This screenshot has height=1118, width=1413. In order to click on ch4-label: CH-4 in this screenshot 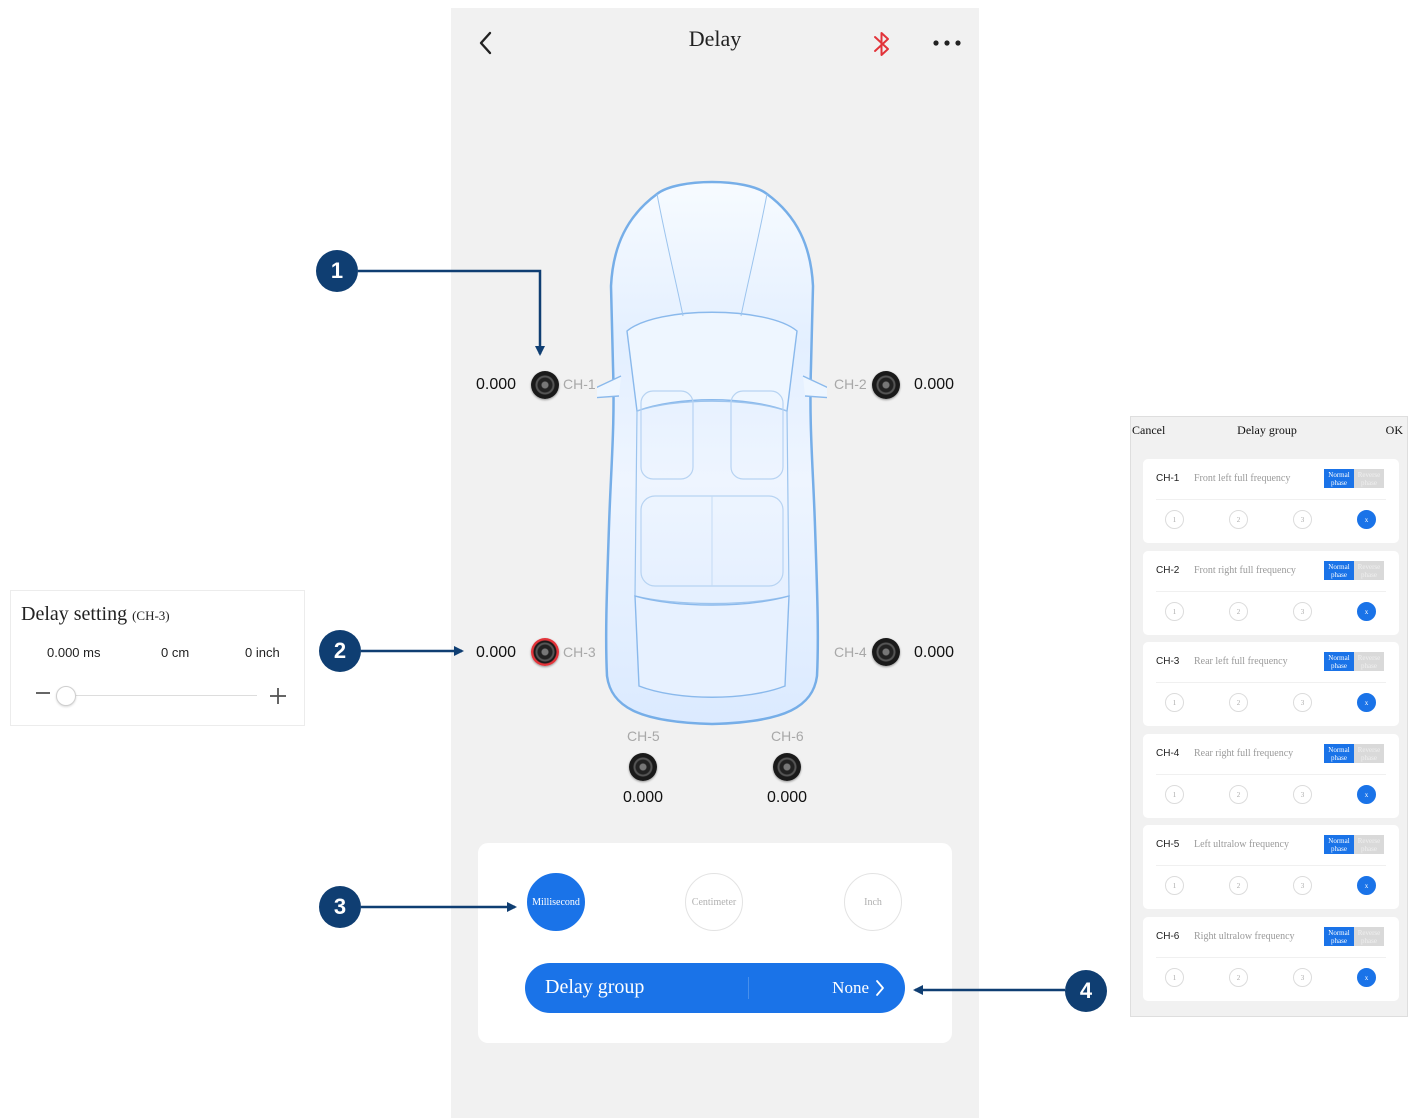, I will do `click(850, 652)`.